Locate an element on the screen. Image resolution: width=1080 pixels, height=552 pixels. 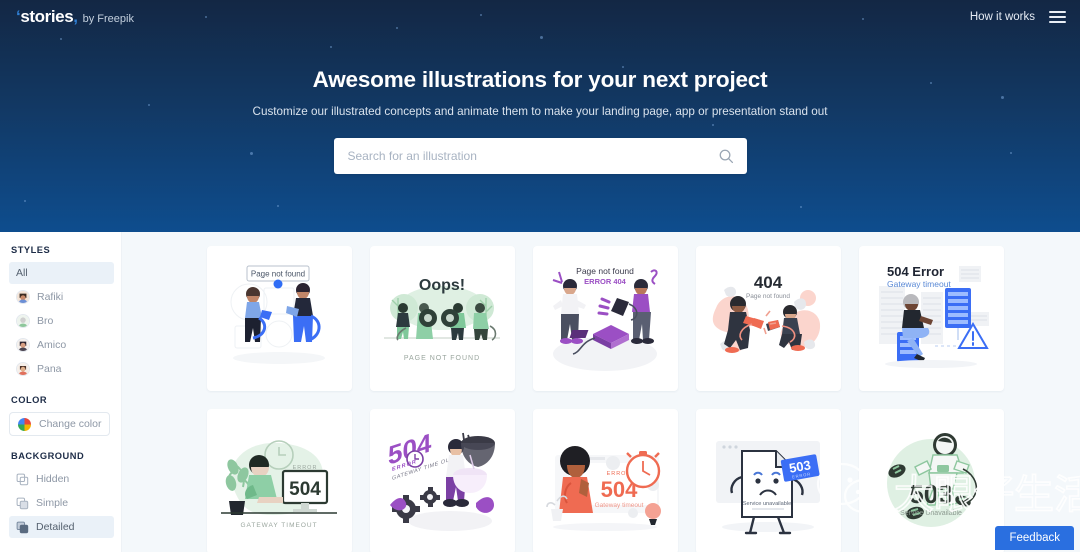
card-title: 503 is located at coordinates (930, 494).